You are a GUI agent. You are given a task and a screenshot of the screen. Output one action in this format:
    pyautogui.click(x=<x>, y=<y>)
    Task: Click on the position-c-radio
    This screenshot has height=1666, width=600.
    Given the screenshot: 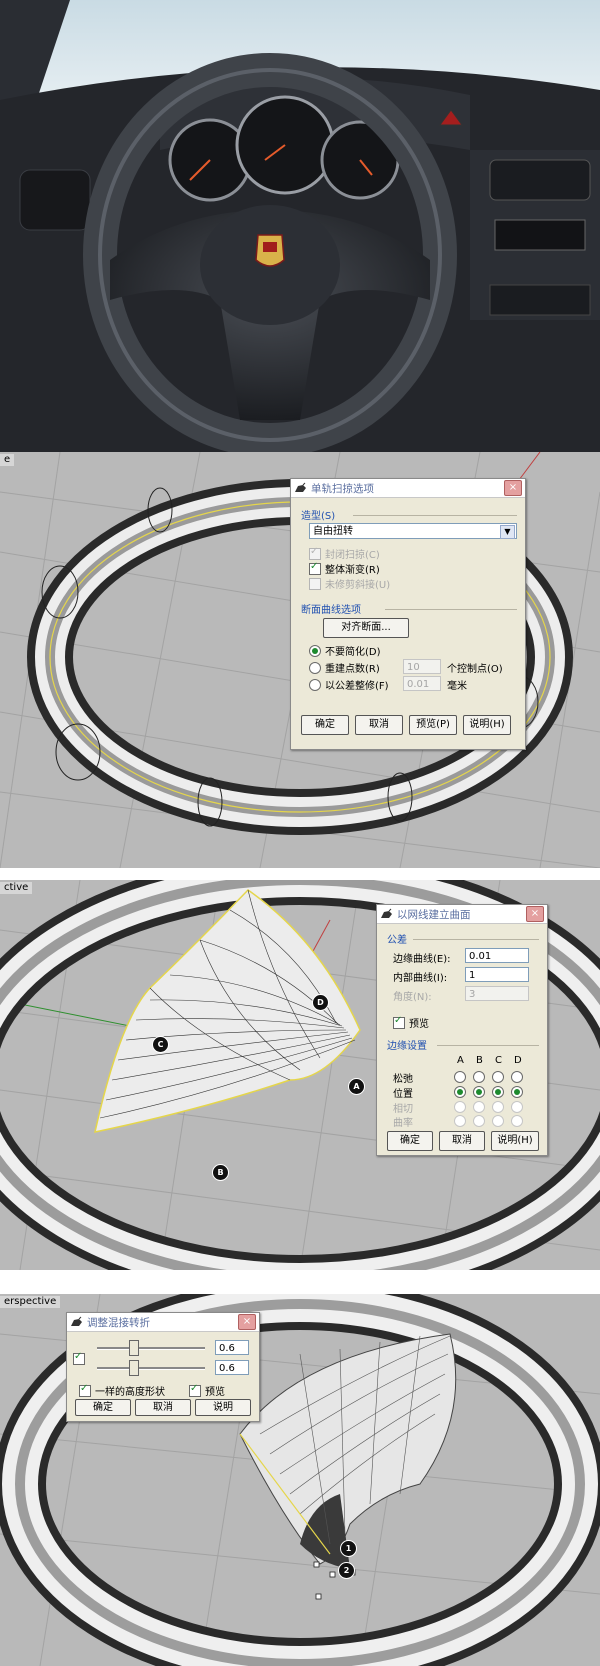 What is the action you would take?
    pyautogui.click(x=498, y=1092)
    